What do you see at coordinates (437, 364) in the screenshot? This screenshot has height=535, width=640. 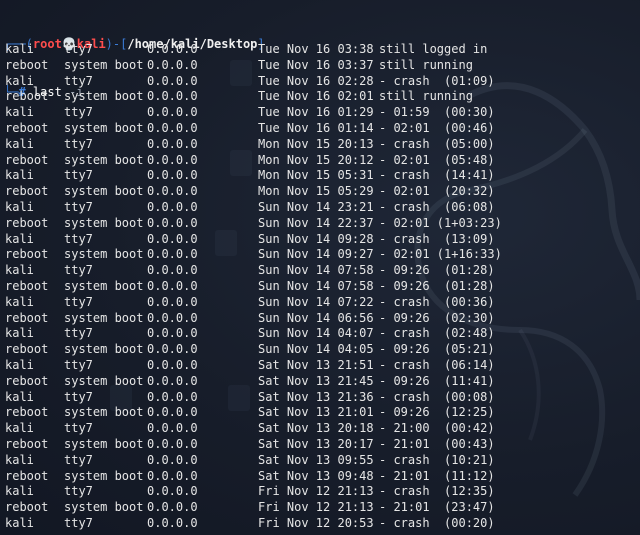 I see `row-status: - crash (06:14)` at bounding box center [437, 364].